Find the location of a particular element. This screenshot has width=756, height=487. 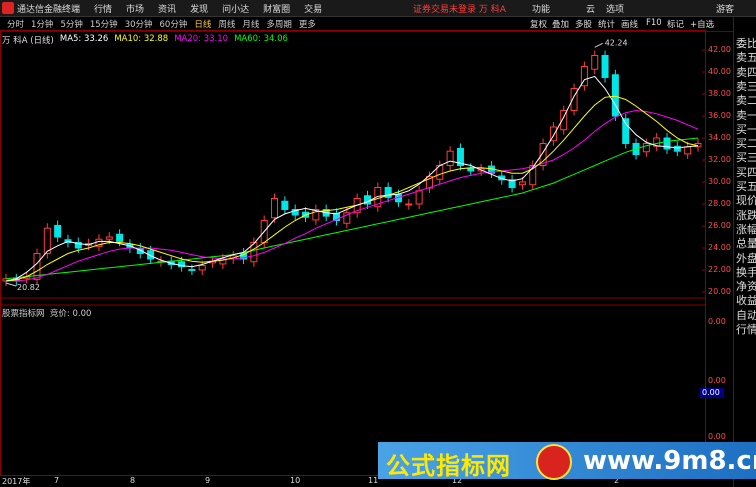

side-panel-label: 买二 is located at coordinates (746, 144).